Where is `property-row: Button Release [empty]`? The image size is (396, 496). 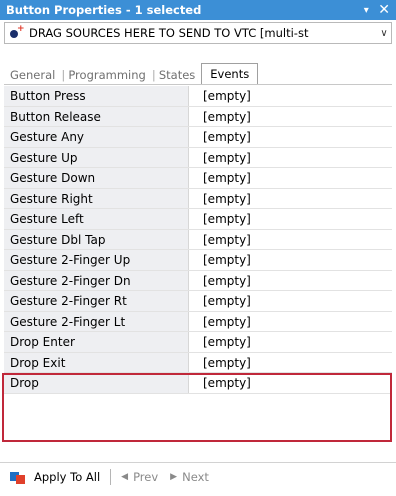 property-row: Button Release [empty] is located at coordinates (198, 116).